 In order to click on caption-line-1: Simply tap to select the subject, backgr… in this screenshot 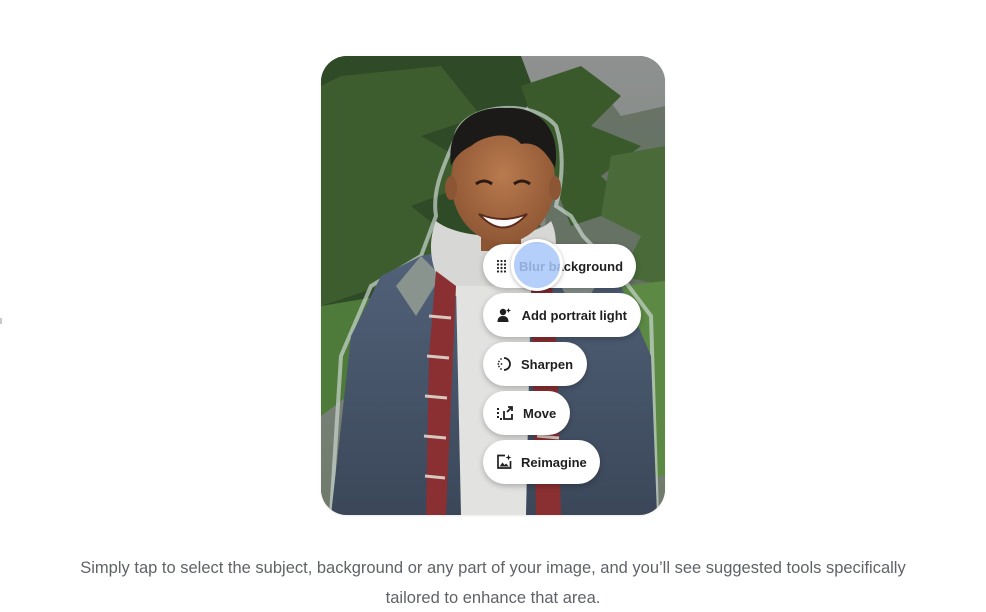, I will do `click(493, 568)`.